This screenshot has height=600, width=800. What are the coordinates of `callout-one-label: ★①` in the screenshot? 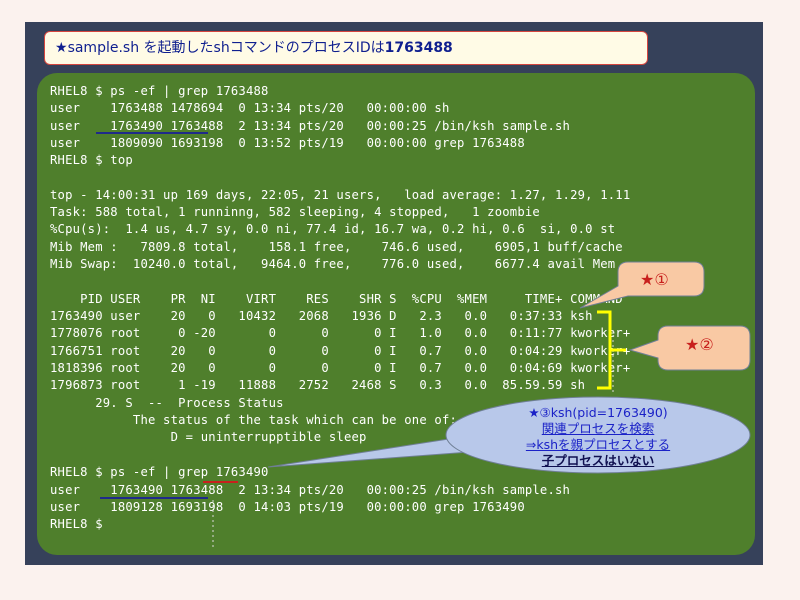 It's located at (654, 279).